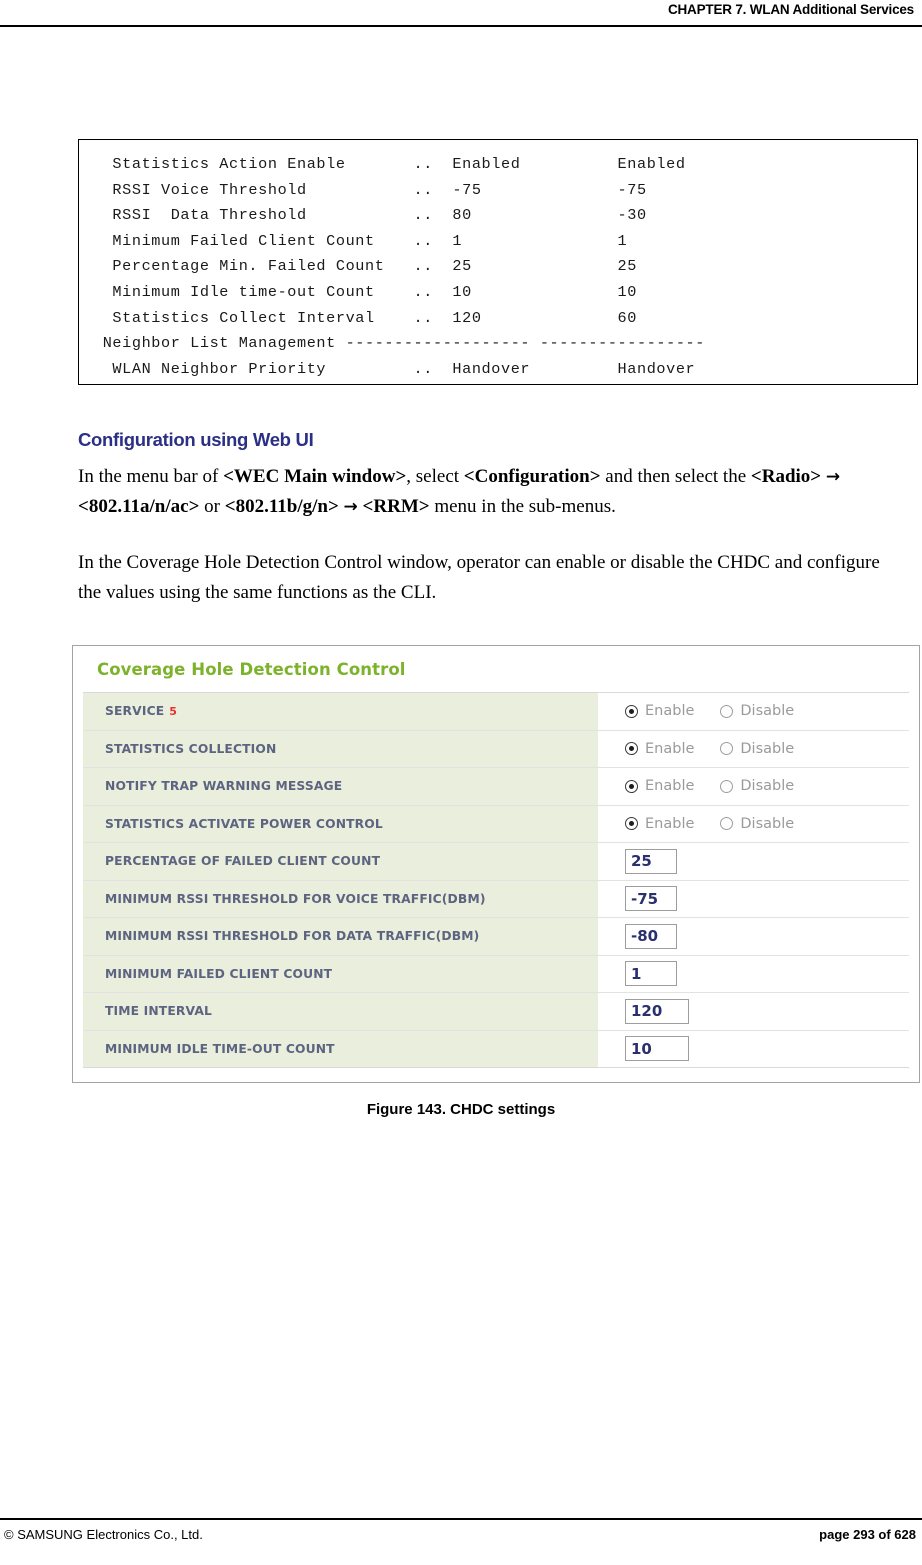 This screenshot has height=1565, width=922. Describe the element at coordinates (341, 1011) in the screenshot. I see `setting-label: TIME INTERVAL` at that location.